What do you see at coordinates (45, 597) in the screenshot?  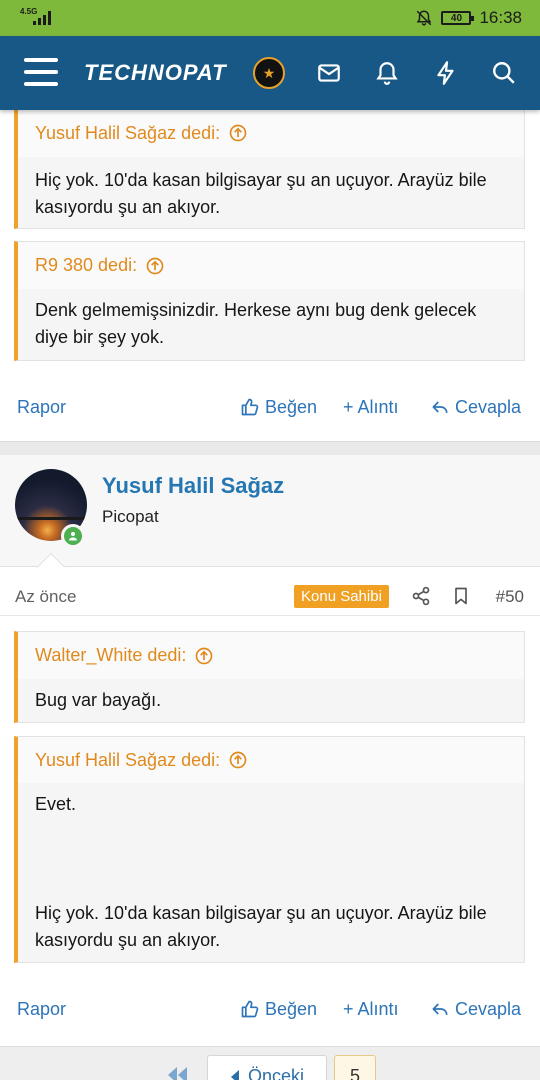 I see `post-time: Az önce` at bounding box center [45, 597].